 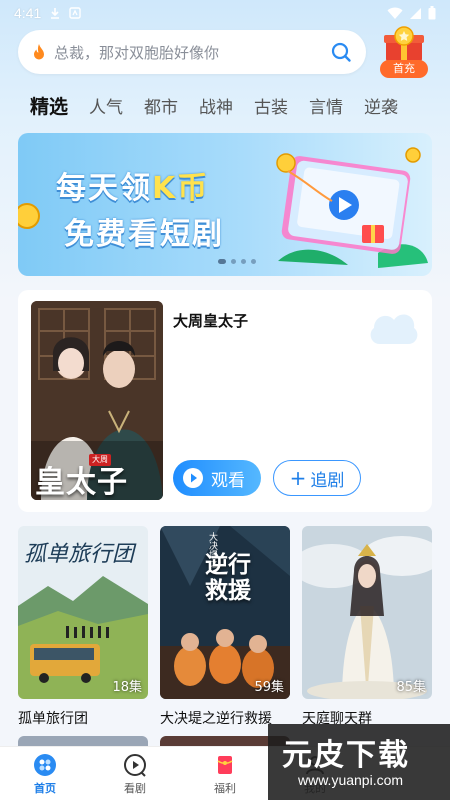 I want to click on nav-watch-label: 看剧, so click(x=135, y=788).